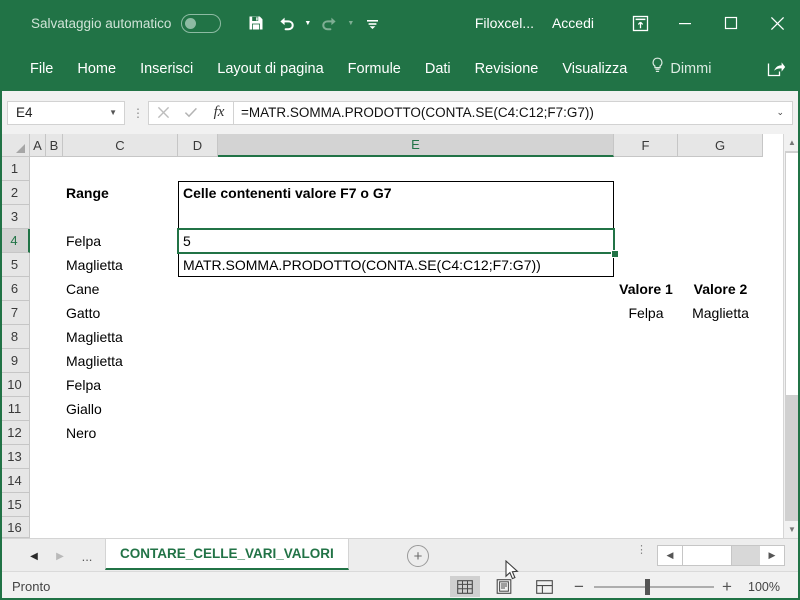 Image resolution: width=800 pixels, height=600 pixels. I want to click on next-sheet-arrow-icon: ▶, so click(60, 556).